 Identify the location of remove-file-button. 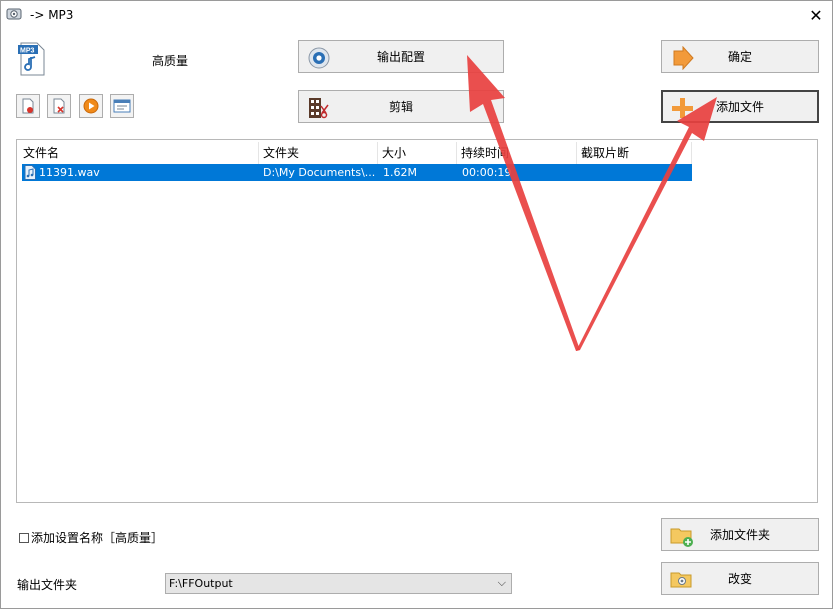
(28, 106).